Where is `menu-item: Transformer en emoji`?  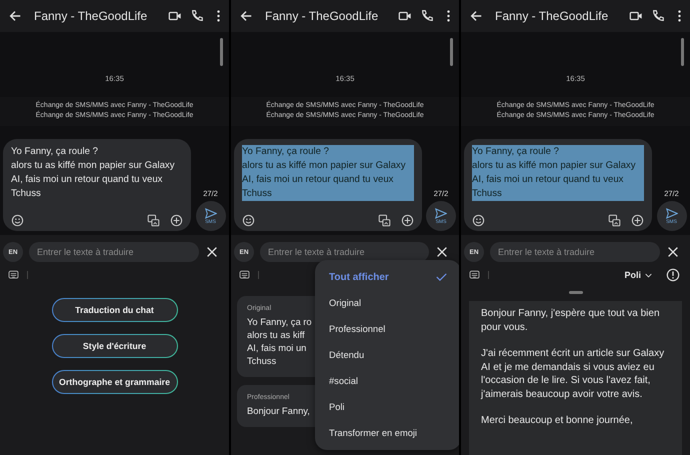
menu-item: Transformer en emoji is located at coordinates (387, 433).